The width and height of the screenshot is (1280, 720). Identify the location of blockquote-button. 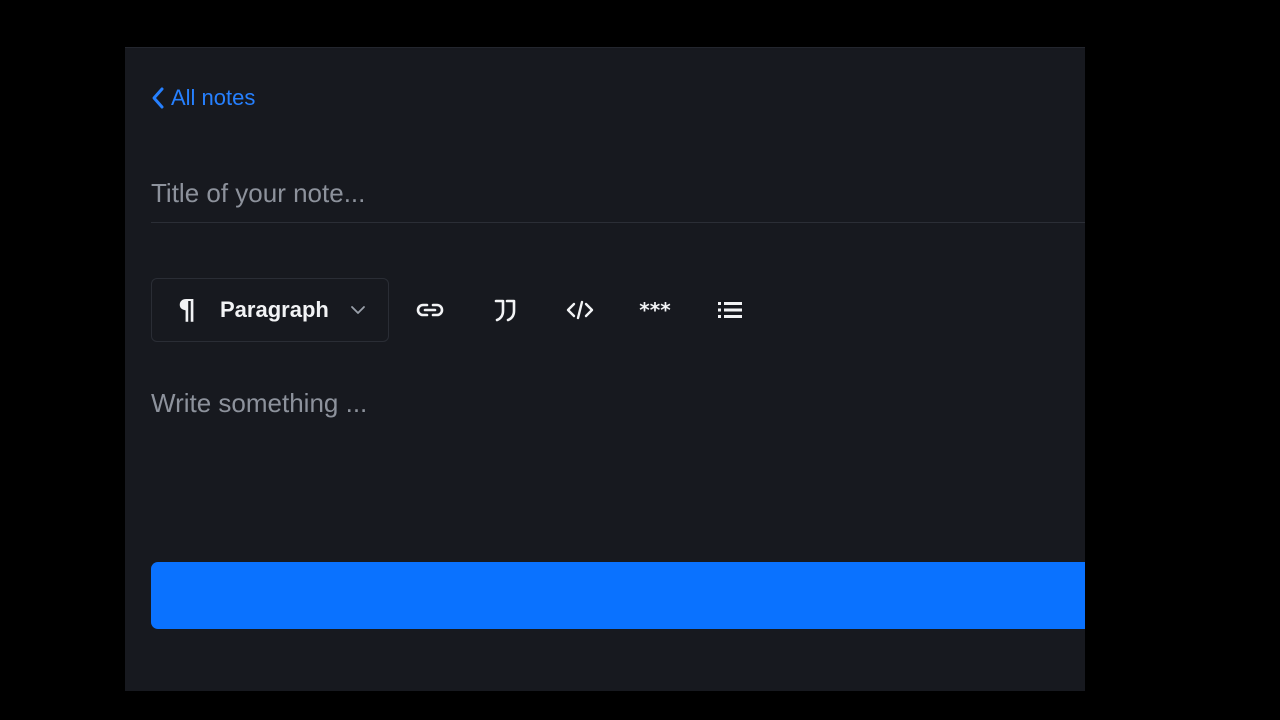
(505, 310).